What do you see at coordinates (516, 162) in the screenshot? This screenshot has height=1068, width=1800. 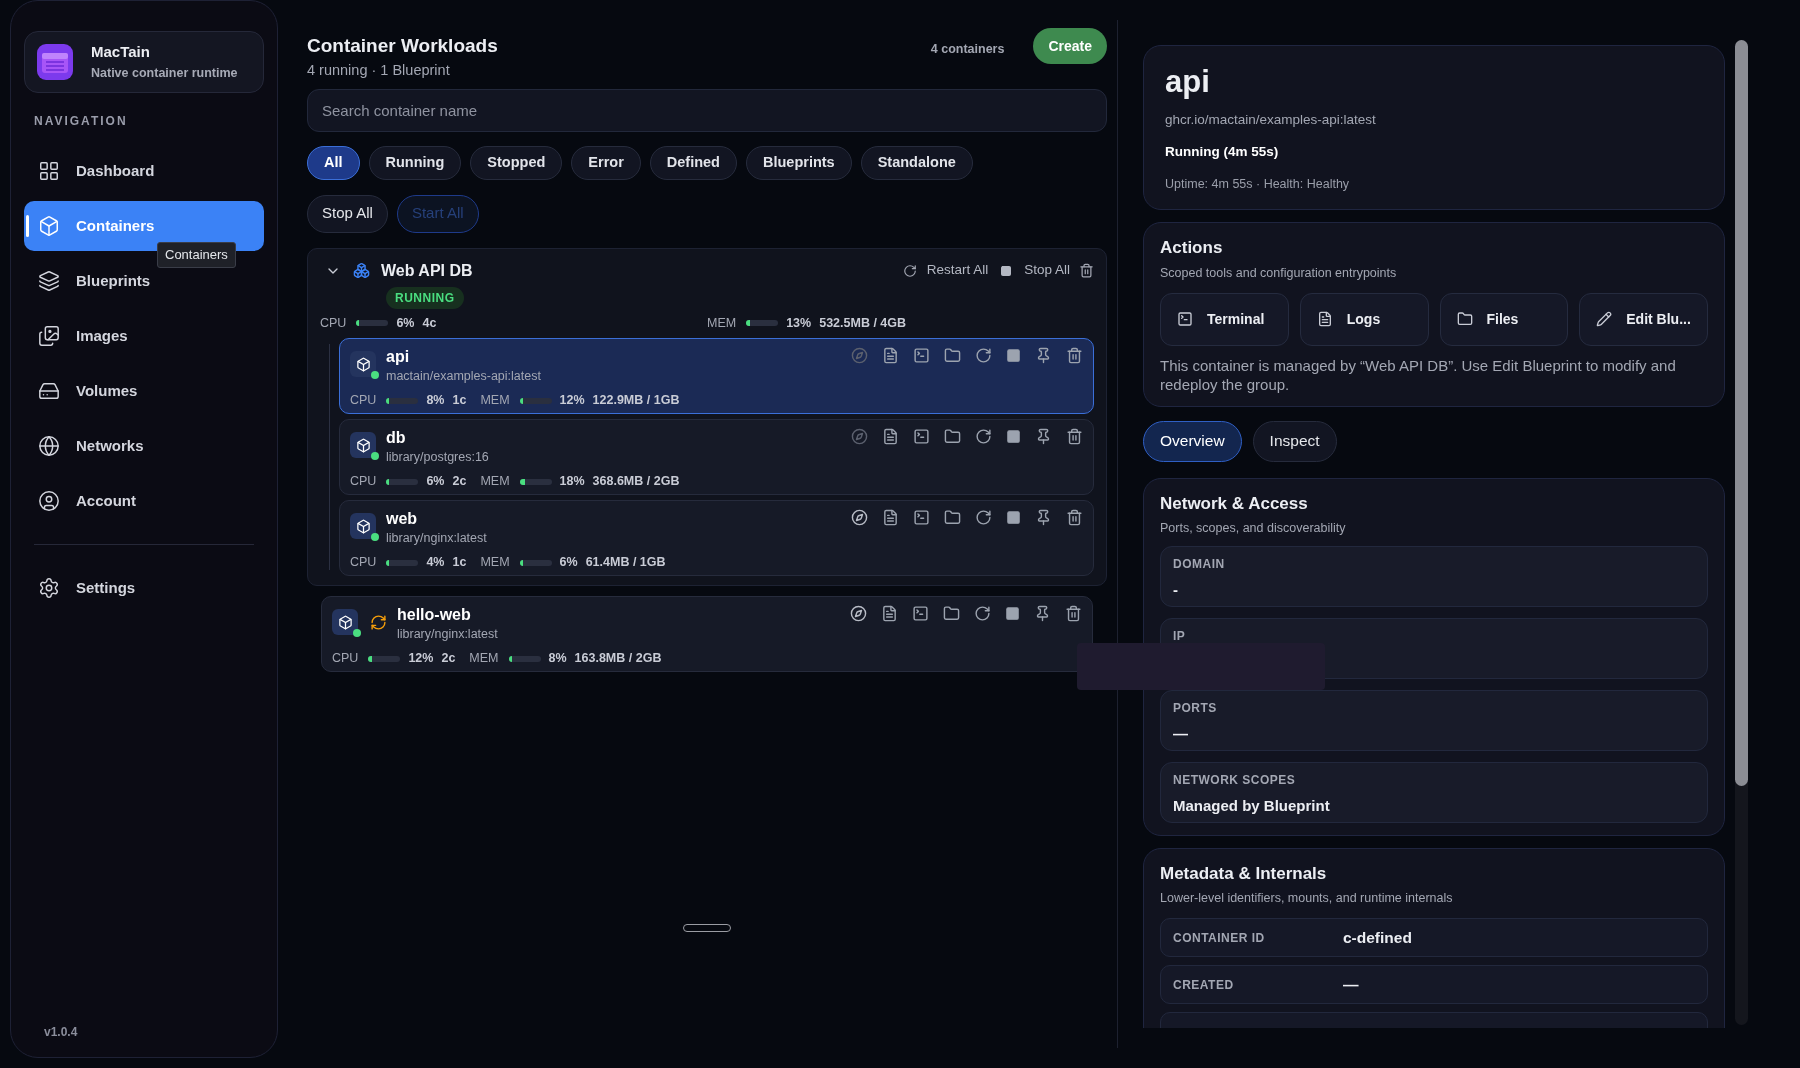 I see `filter-chip: Stopped` at bounding box center [516, 162].